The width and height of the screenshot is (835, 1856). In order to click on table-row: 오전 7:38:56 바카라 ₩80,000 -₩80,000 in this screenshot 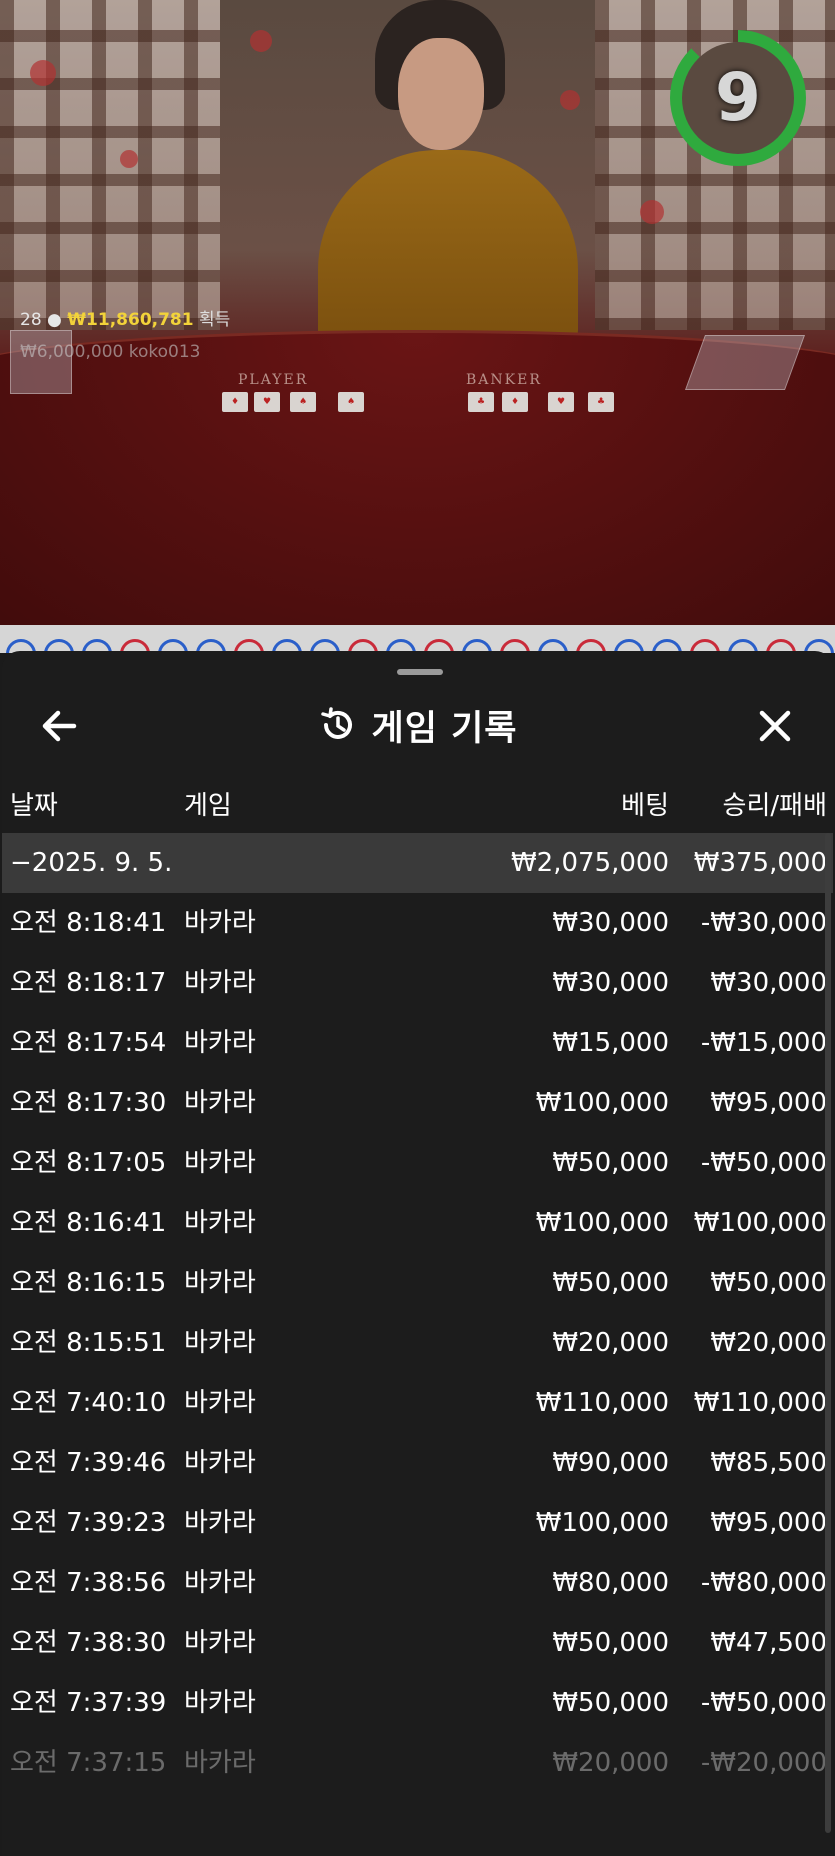, I will do `click(417, 1583)`.